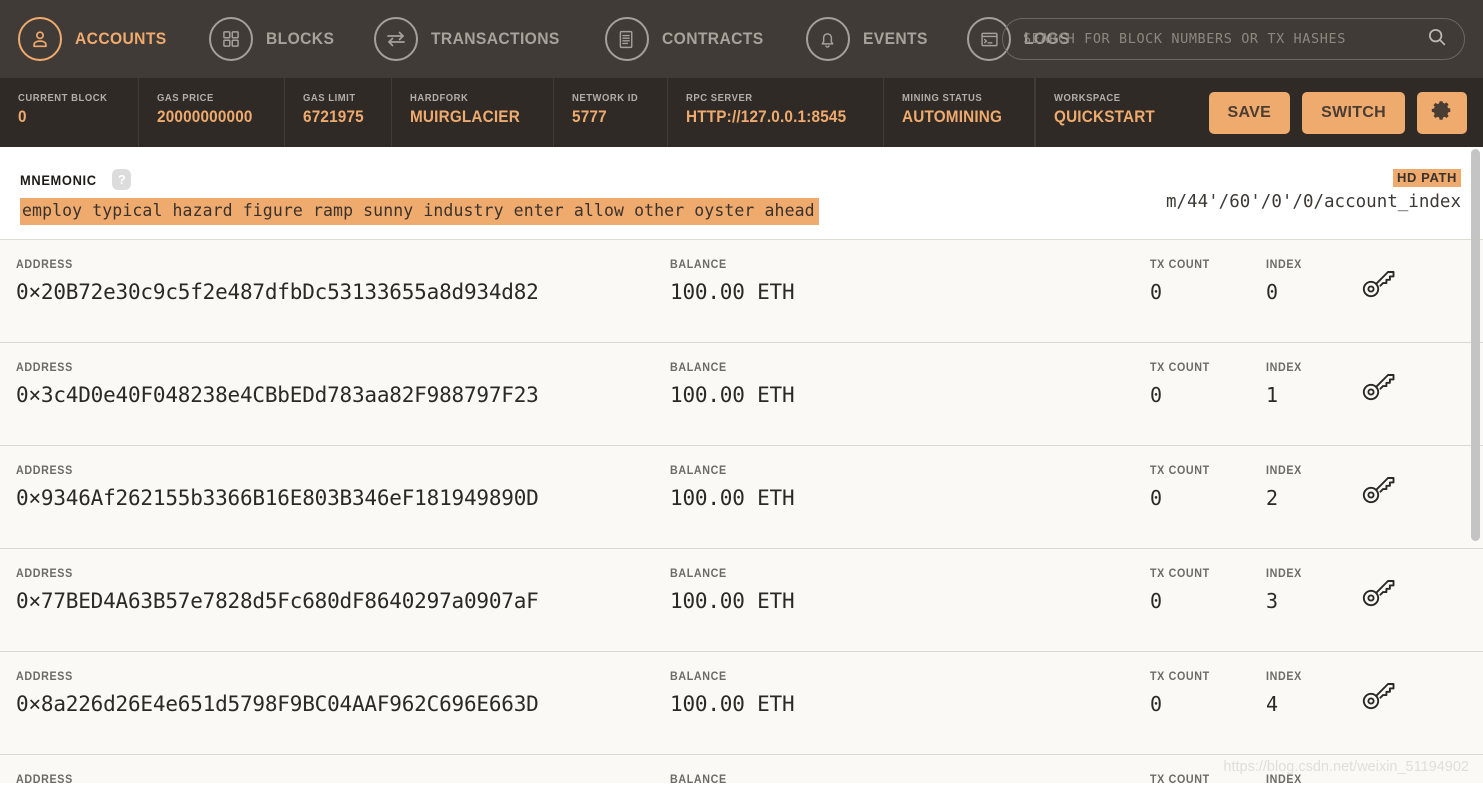 This screenshot has width=1483, height=793. Describe the element at coordinates (333, 116) in the screenshot. I see `stat-value: 6721975` at that location.